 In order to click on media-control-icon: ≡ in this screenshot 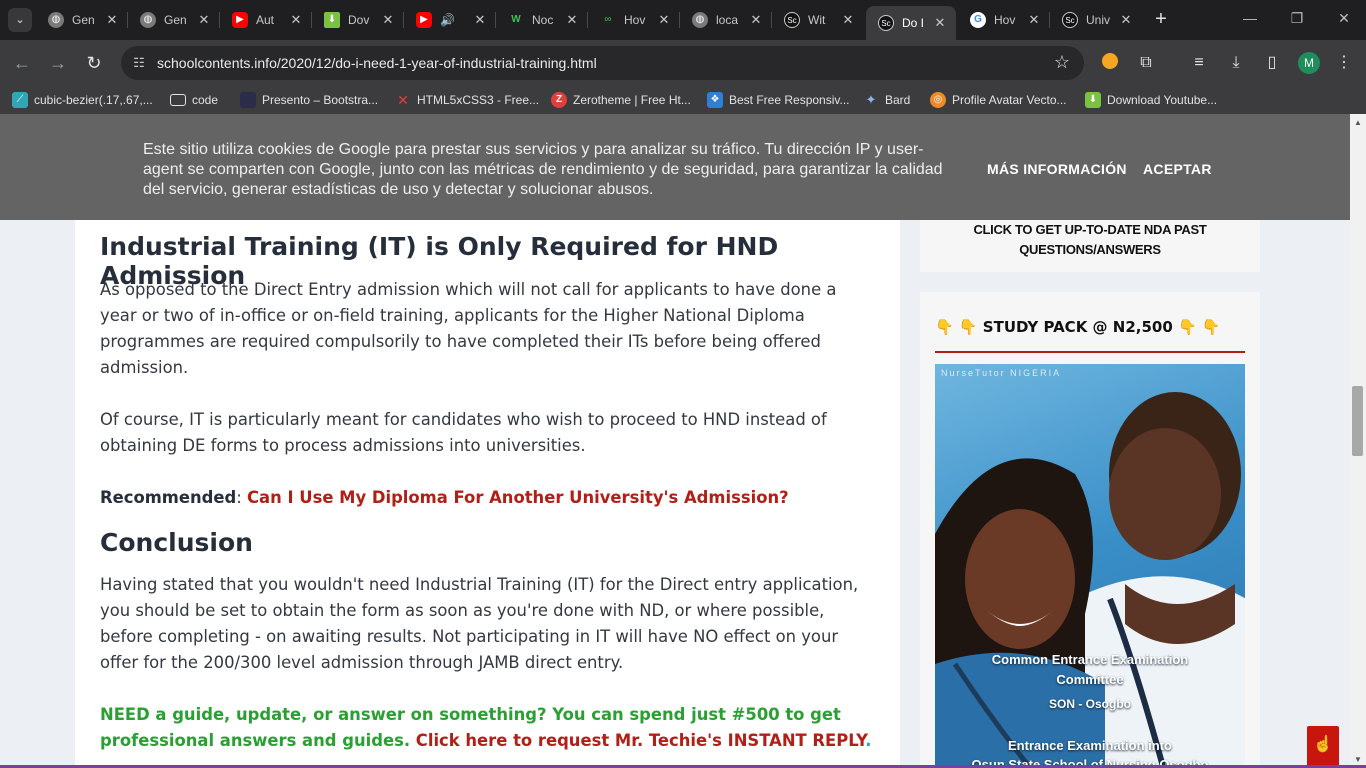, I will do `click(1199, 63)`.